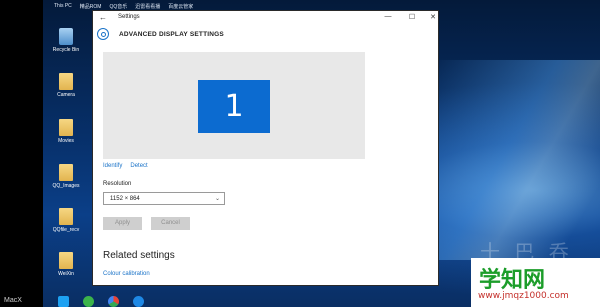 The image size is (600, 307). Describe the element at coordinates (180, 6) in the screenshot. I see `desktop-top-label: 百度云管家` at that location.